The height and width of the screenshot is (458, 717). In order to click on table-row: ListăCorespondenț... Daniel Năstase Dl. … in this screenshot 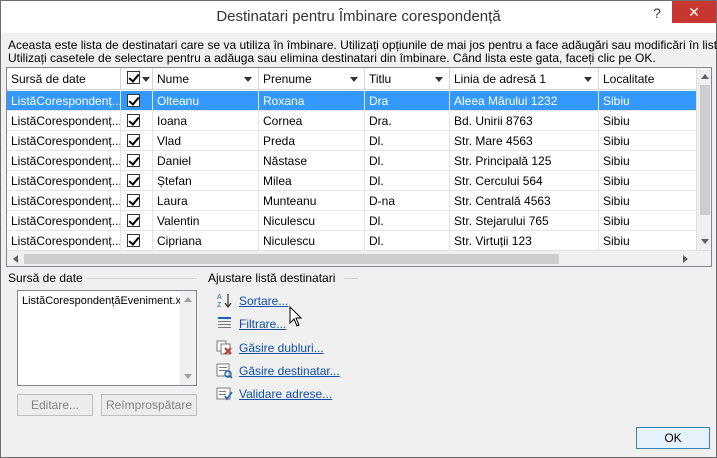, I will do `click(352, 161)`.